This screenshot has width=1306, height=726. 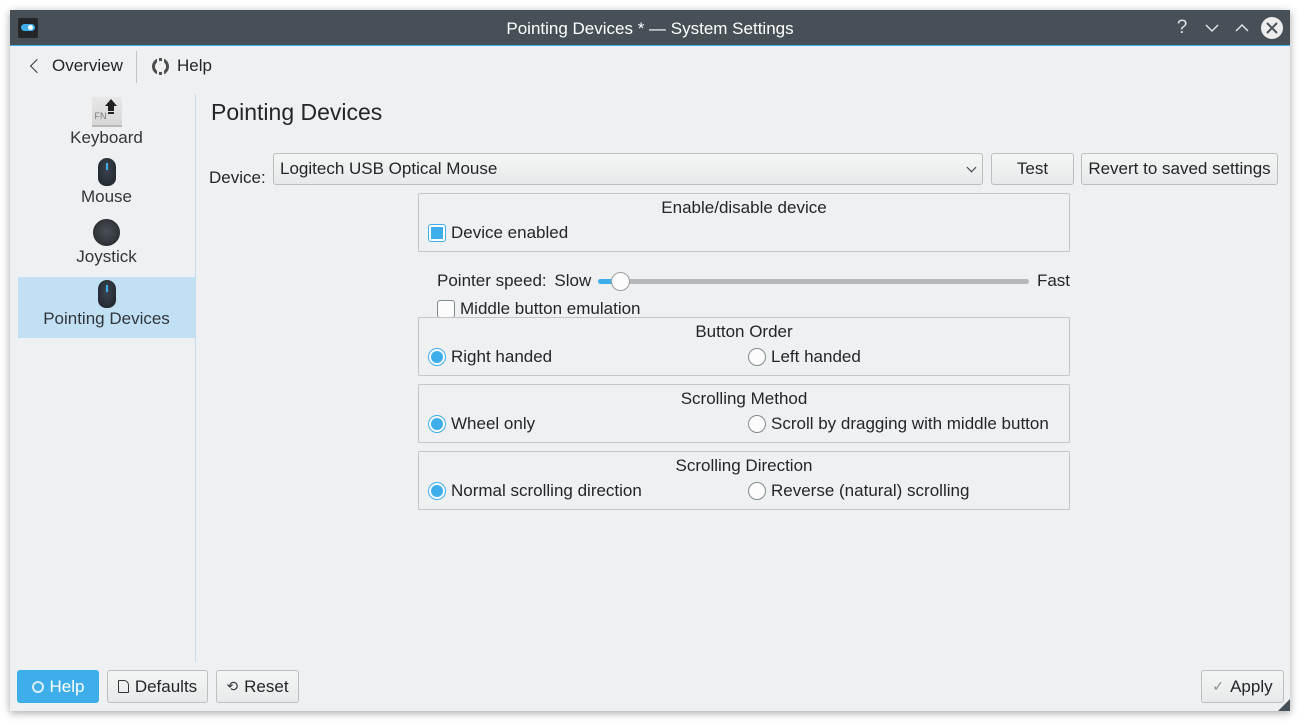 What do you see at coordinates (37, 66) in the screenshot?
I see `chevron-left-icon` at bounding box center [37, 66].